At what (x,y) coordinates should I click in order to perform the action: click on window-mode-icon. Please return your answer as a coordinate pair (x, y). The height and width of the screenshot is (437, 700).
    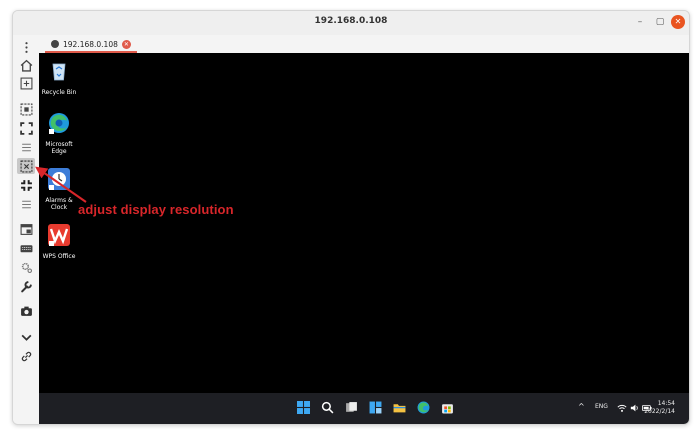
    Looking at the image, I should click on (26, 229).